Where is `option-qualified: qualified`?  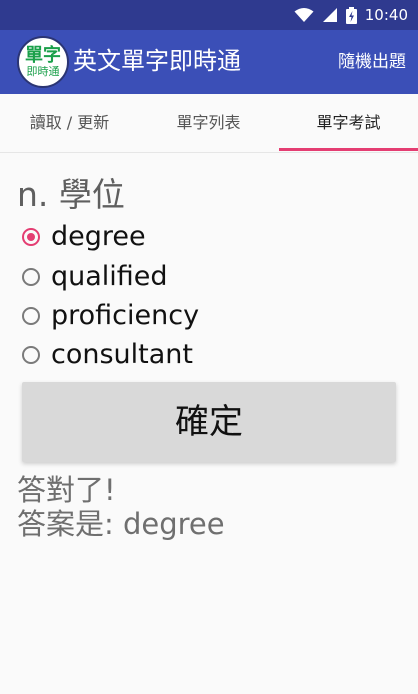 option-qualified: qualified is located at coordinates (95, 277).